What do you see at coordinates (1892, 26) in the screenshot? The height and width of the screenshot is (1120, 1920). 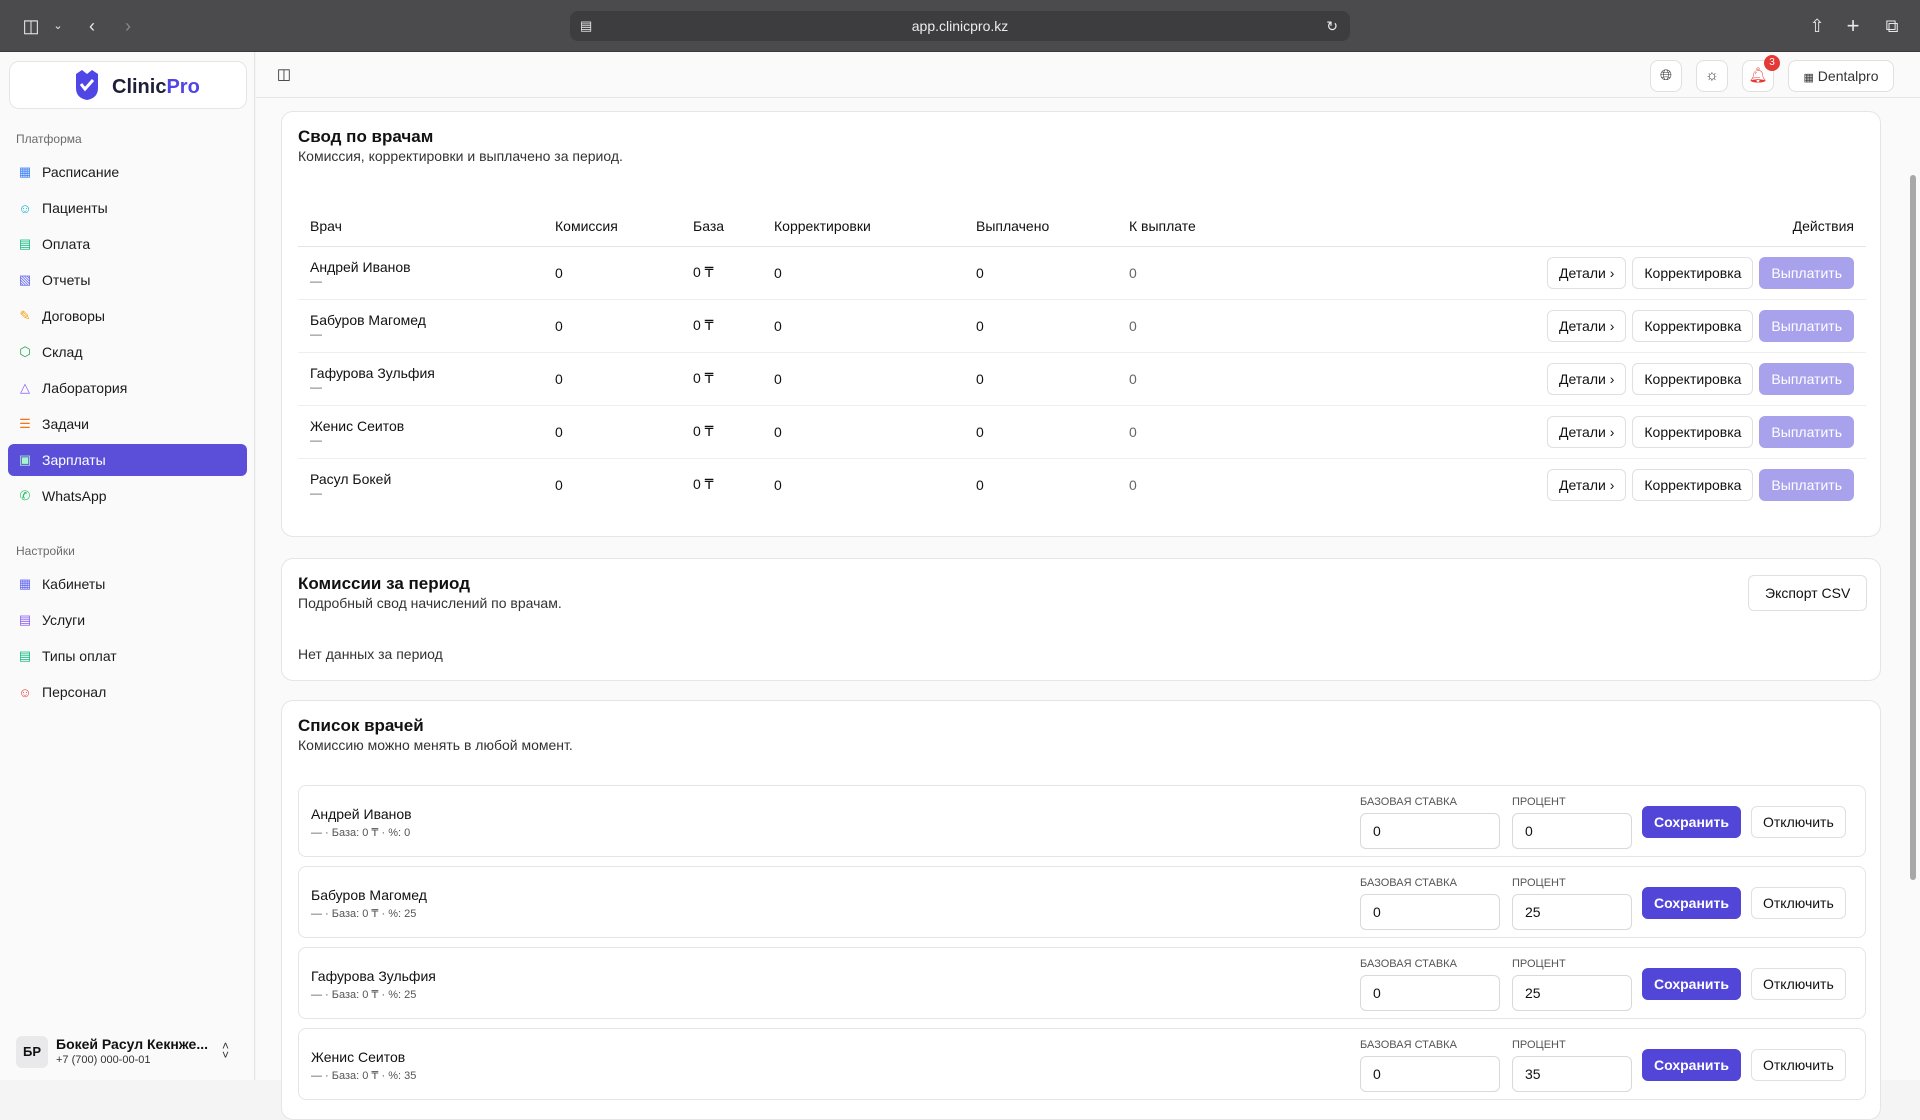 I see `tab-overview-icon: ⧉` at bounding box center [1892, 26].